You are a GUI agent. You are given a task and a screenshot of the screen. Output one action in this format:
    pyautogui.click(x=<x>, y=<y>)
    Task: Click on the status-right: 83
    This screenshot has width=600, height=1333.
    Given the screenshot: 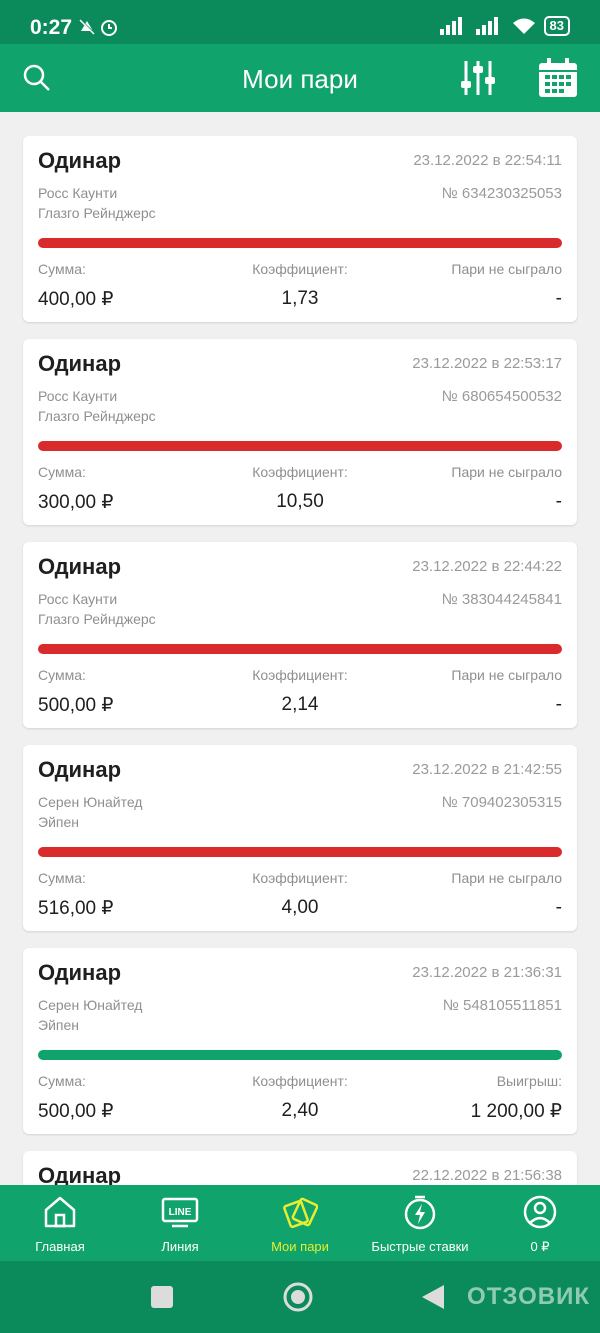 What is the action you would take?
    pyautogui.click(x=504, y=26)
    